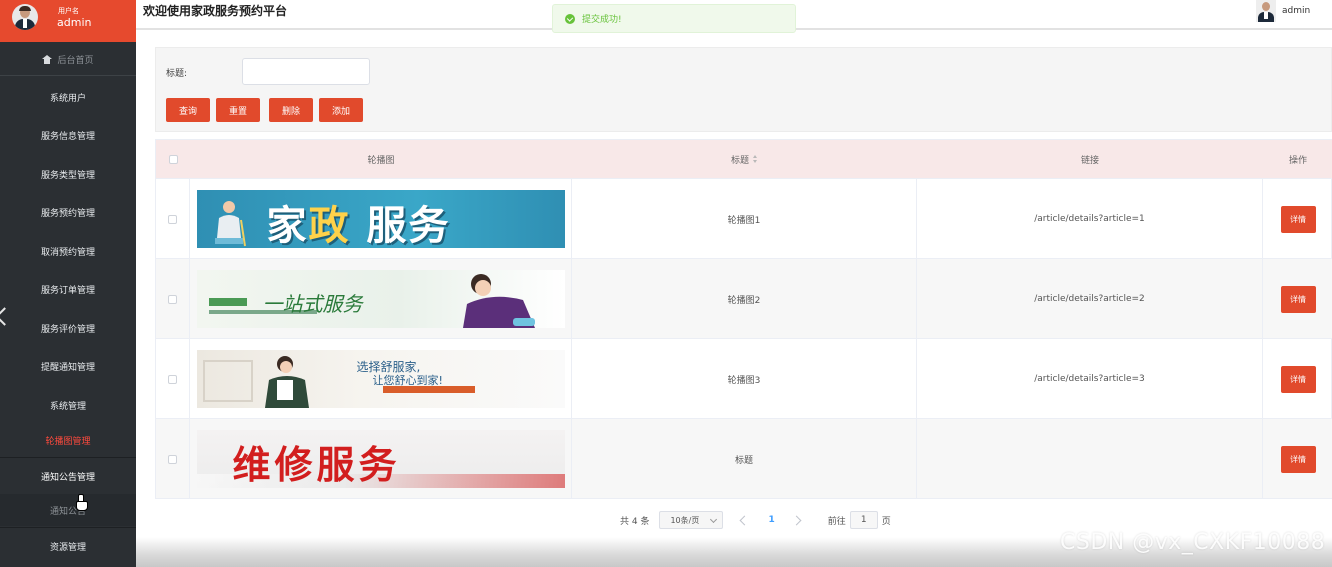 This screenshot has height=567, width=1332. What do you see at coordinates (1090, 459) in the screenshot?
I see `row-link` at bounding box center [1090, 459].